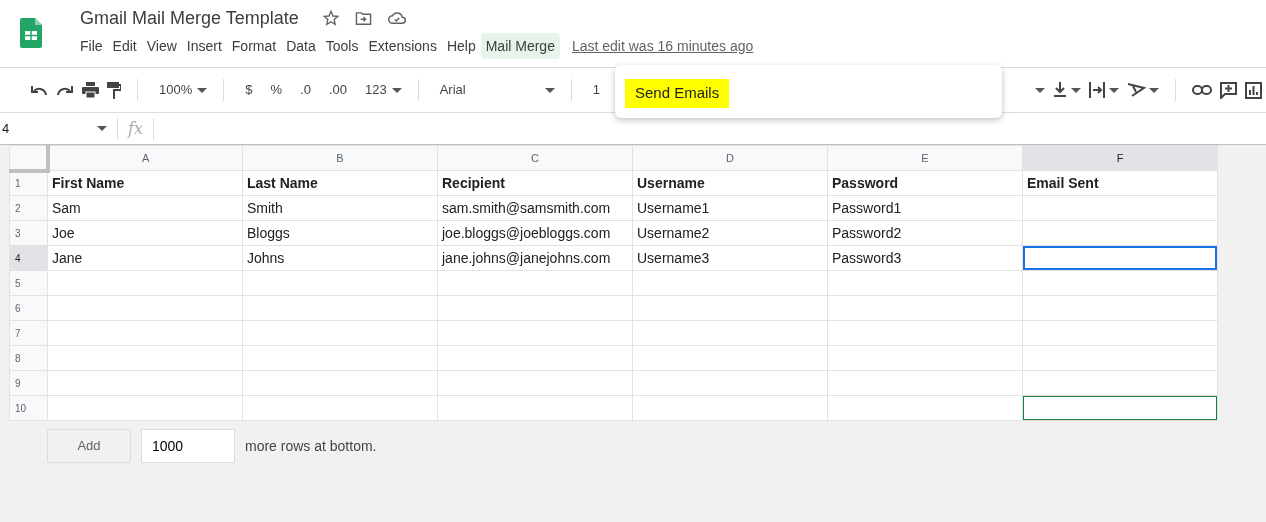  I want to click on zoom-select: 100%, so click(176, 90).